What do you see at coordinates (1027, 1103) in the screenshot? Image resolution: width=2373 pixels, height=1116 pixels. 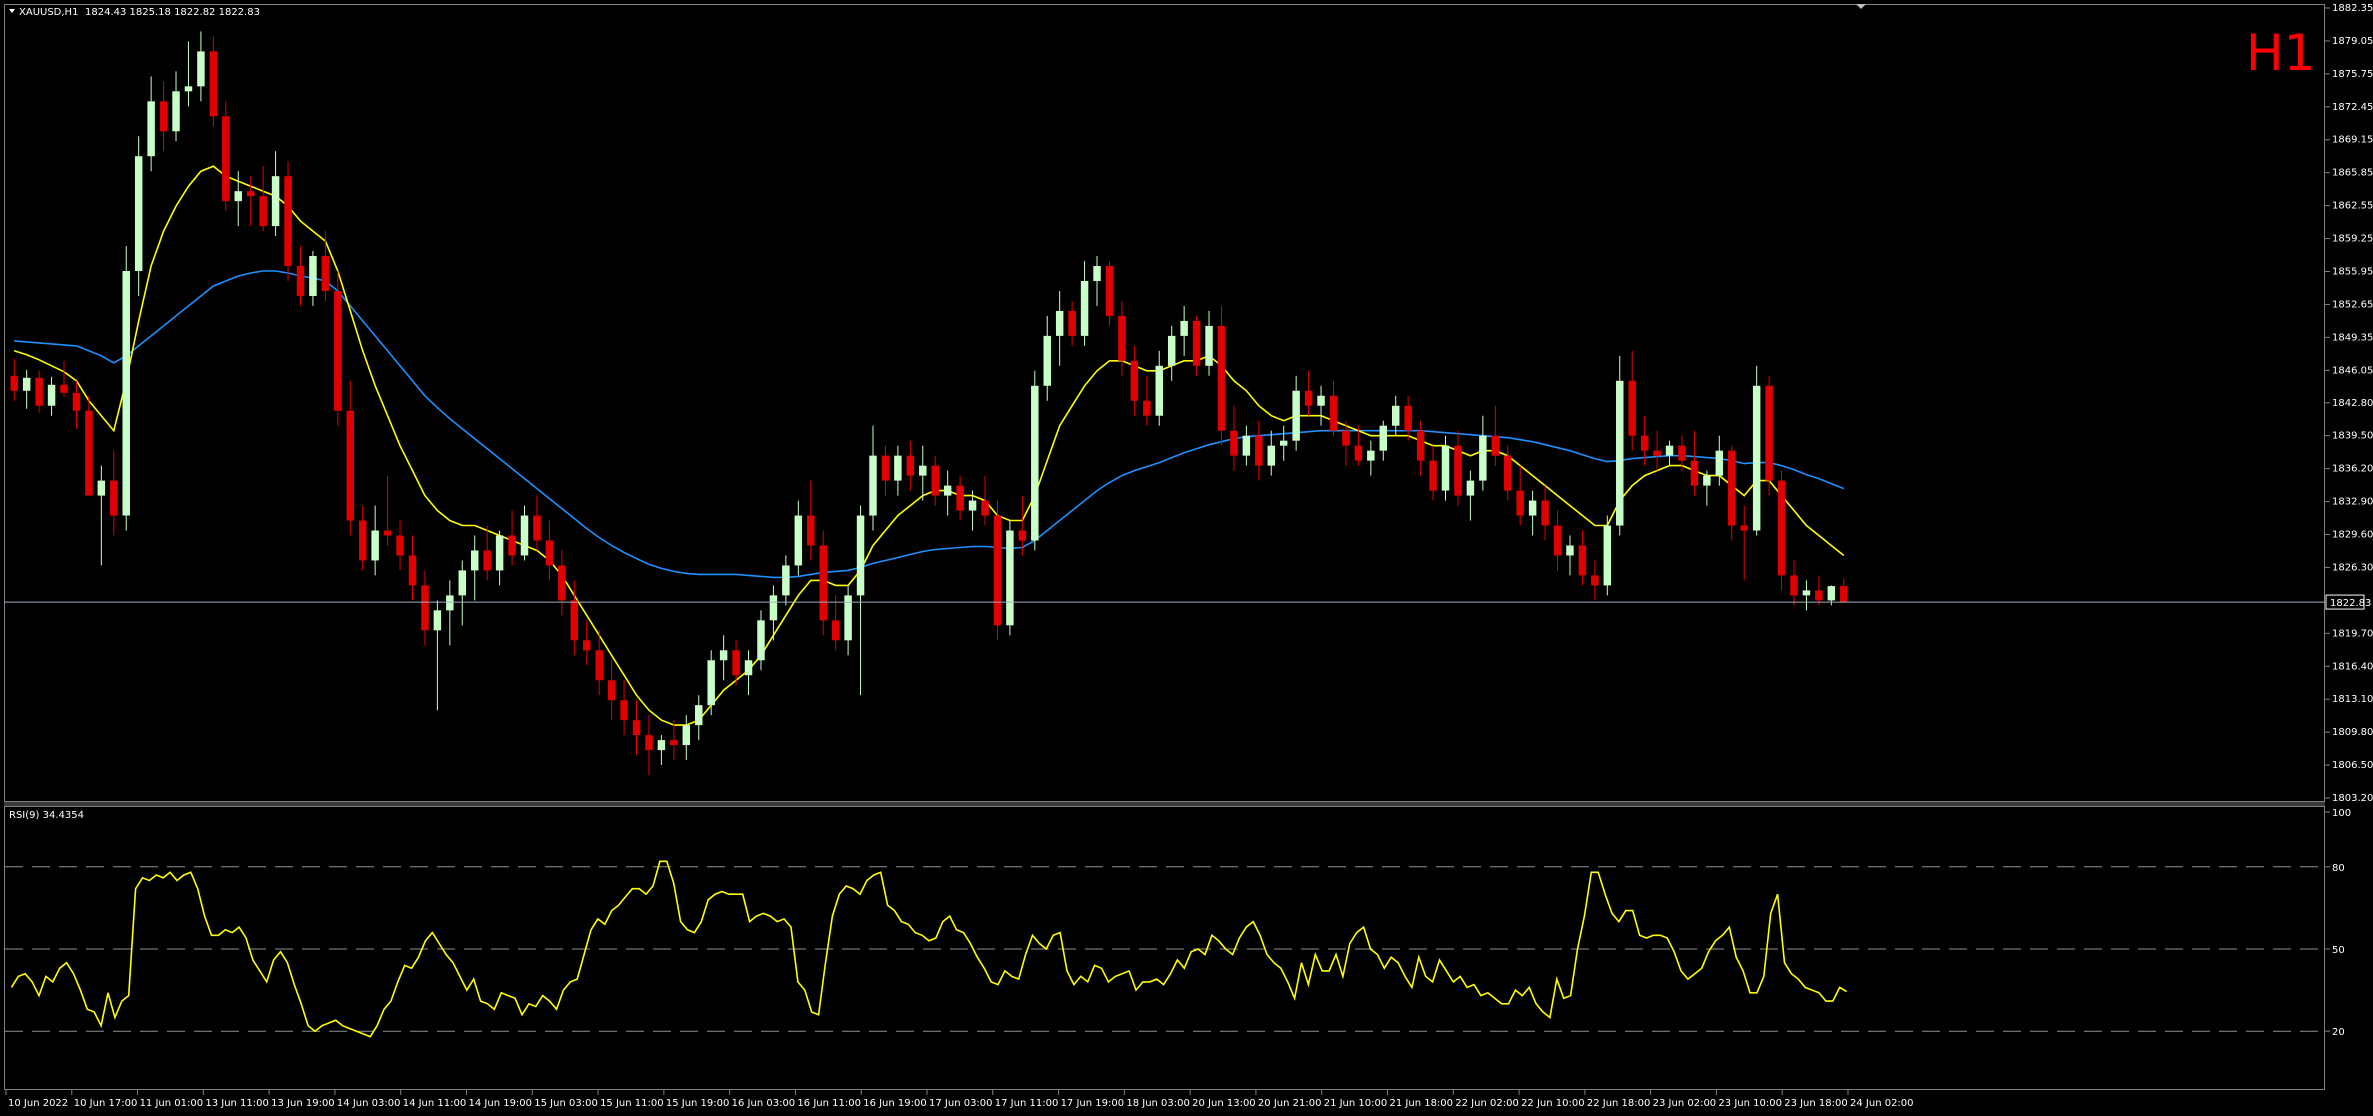 I see `time-tick-label: 17 Jun 11:00` at bounding box center [1027, 1103].